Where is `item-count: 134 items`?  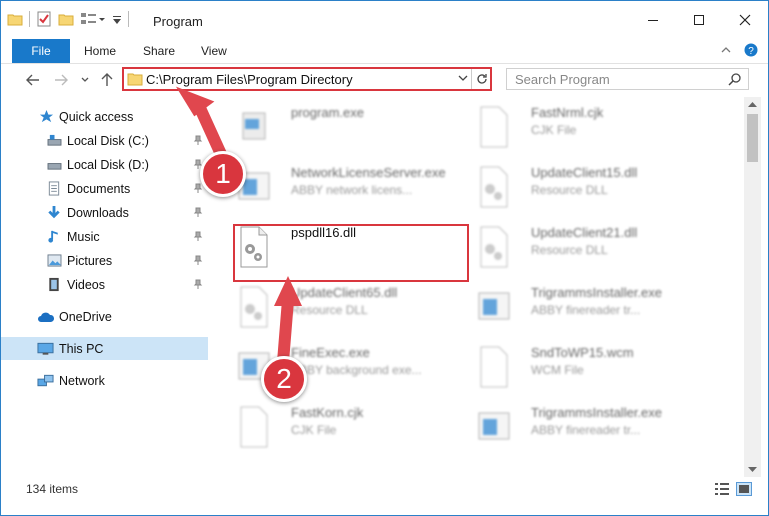 item-count: 134 items is located at coordinates (52, 489).